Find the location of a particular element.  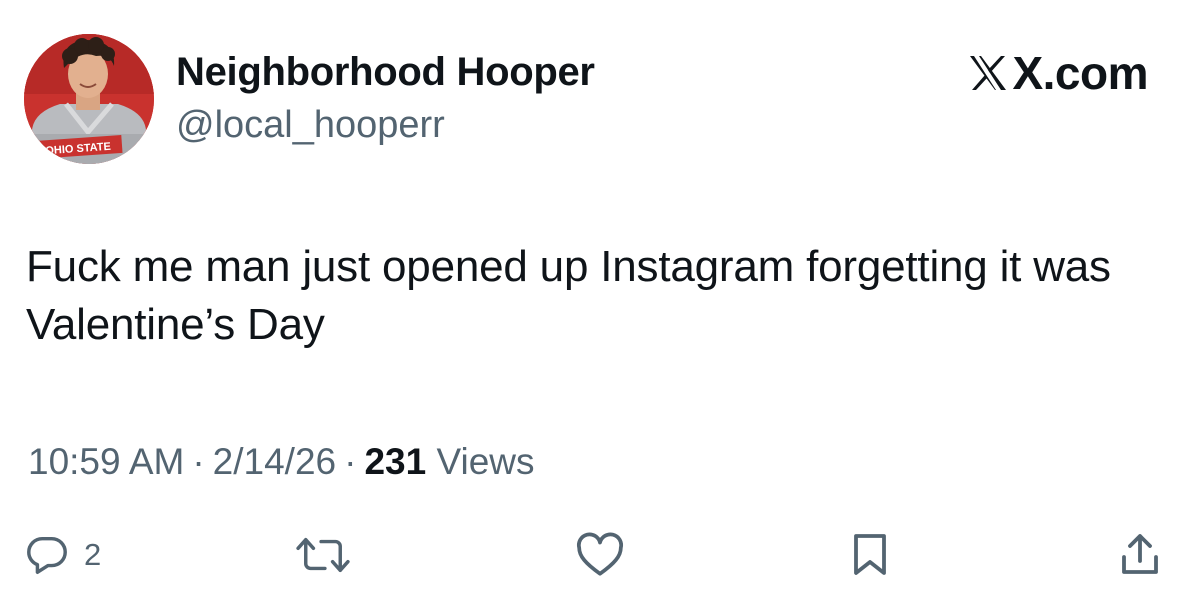

brand-logo: X.com is located at coordinates (1058, 73).